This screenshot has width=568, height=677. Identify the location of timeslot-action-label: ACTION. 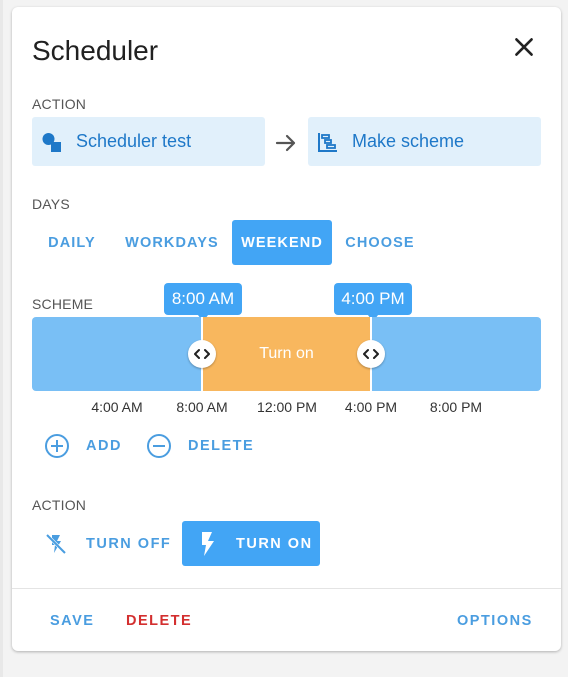
(59, 505).